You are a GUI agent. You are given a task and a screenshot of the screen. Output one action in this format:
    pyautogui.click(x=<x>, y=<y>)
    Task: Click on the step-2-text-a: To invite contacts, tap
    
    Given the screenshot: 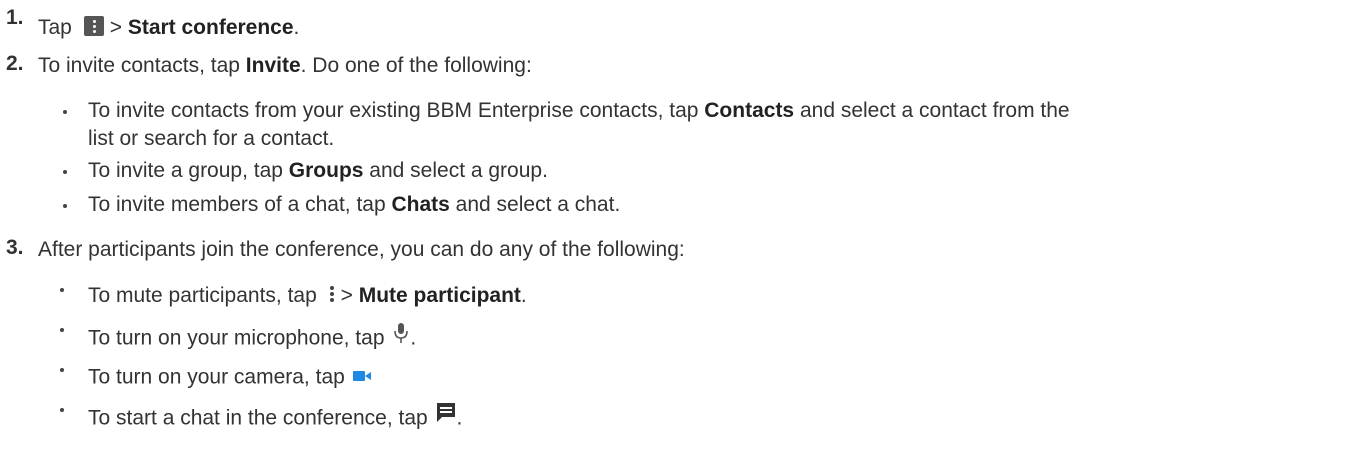 What is the action you would take?
    pyautogui.click(x=142, y=65)
    